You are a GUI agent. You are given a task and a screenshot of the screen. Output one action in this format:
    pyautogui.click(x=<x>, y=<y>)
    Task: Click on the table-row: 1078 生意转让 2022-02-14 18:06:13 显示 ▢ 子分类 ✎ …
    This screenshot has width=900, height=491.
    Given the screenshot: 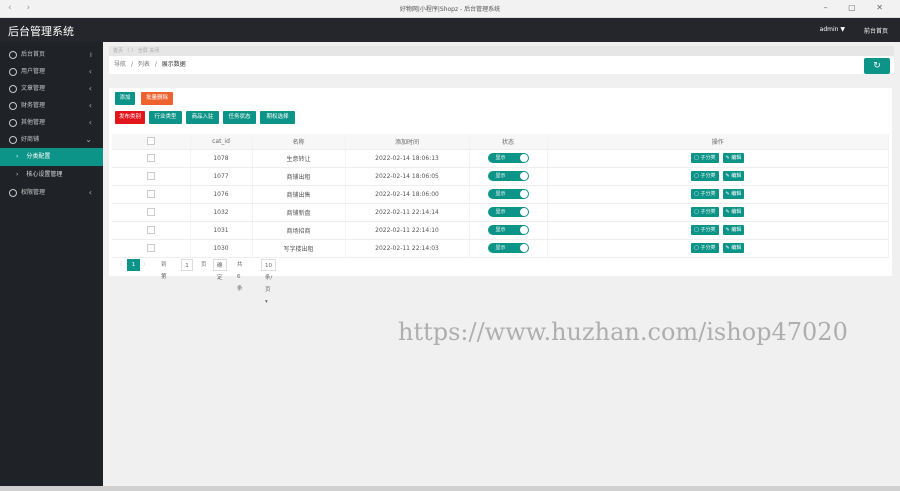 What is the action you would take?
    pyautogui.click(x=500, y=158)
    